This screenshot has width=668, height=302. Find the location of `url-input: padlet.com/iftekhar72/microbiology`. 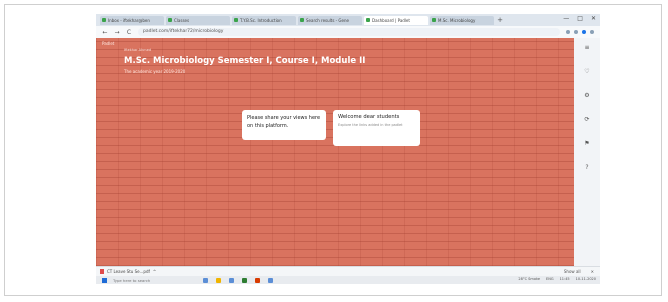

url-input: padlet.com/iftekhar72/microbiology is located at coordinates (349, 32).